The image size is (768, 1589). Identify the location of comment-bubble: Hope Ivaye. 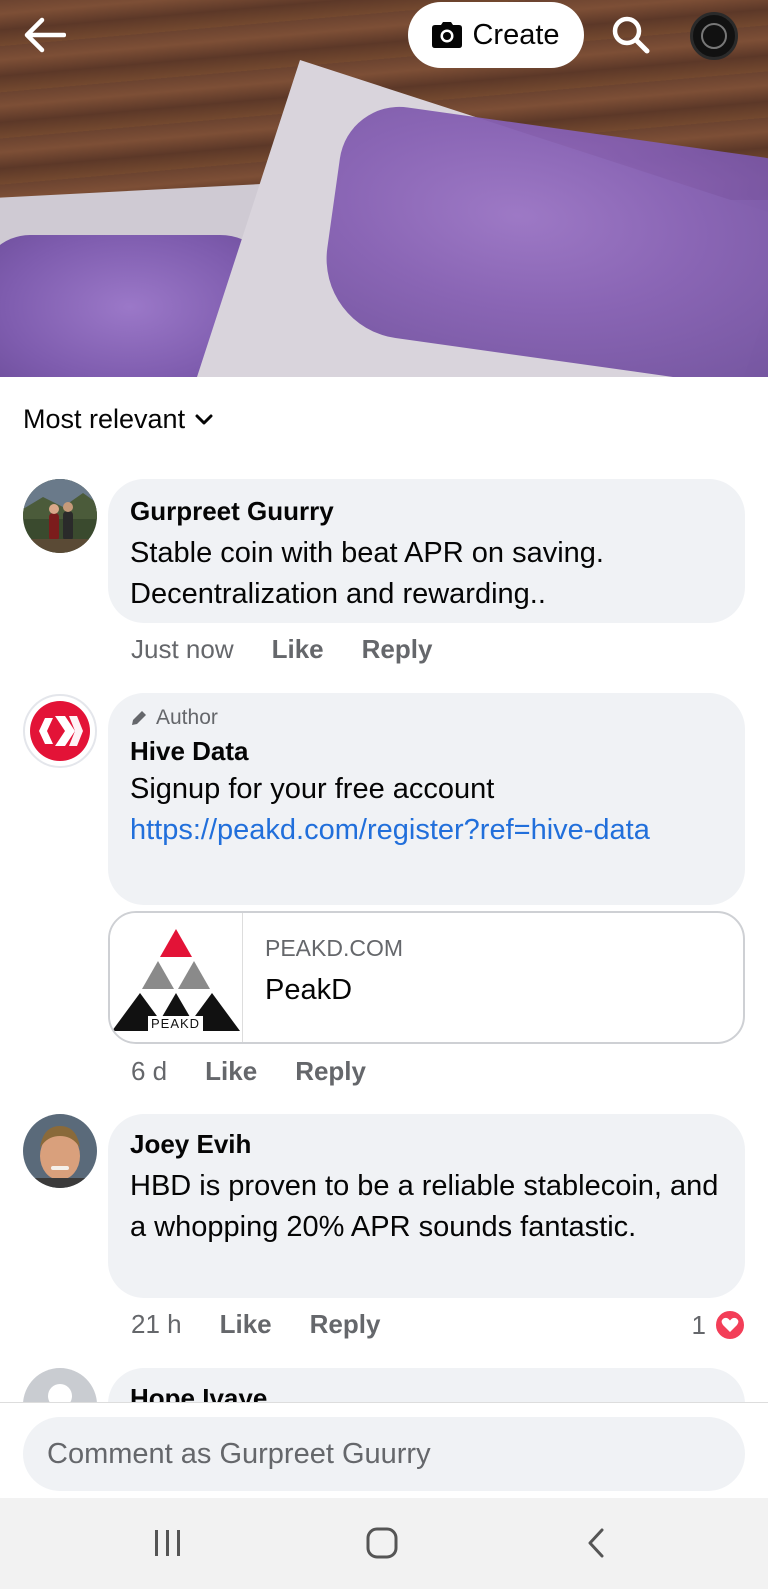
(426, 1385).